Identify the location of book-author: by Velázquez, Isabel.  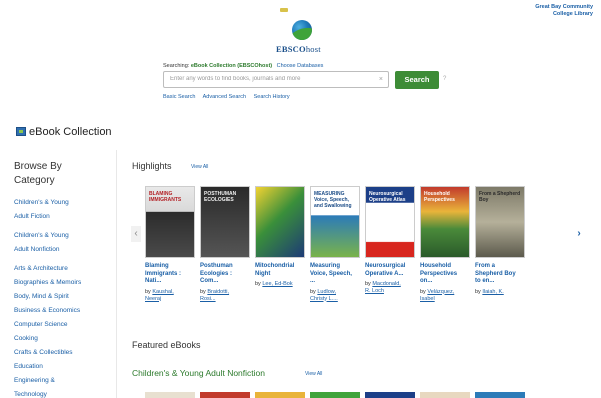
(445, 296).